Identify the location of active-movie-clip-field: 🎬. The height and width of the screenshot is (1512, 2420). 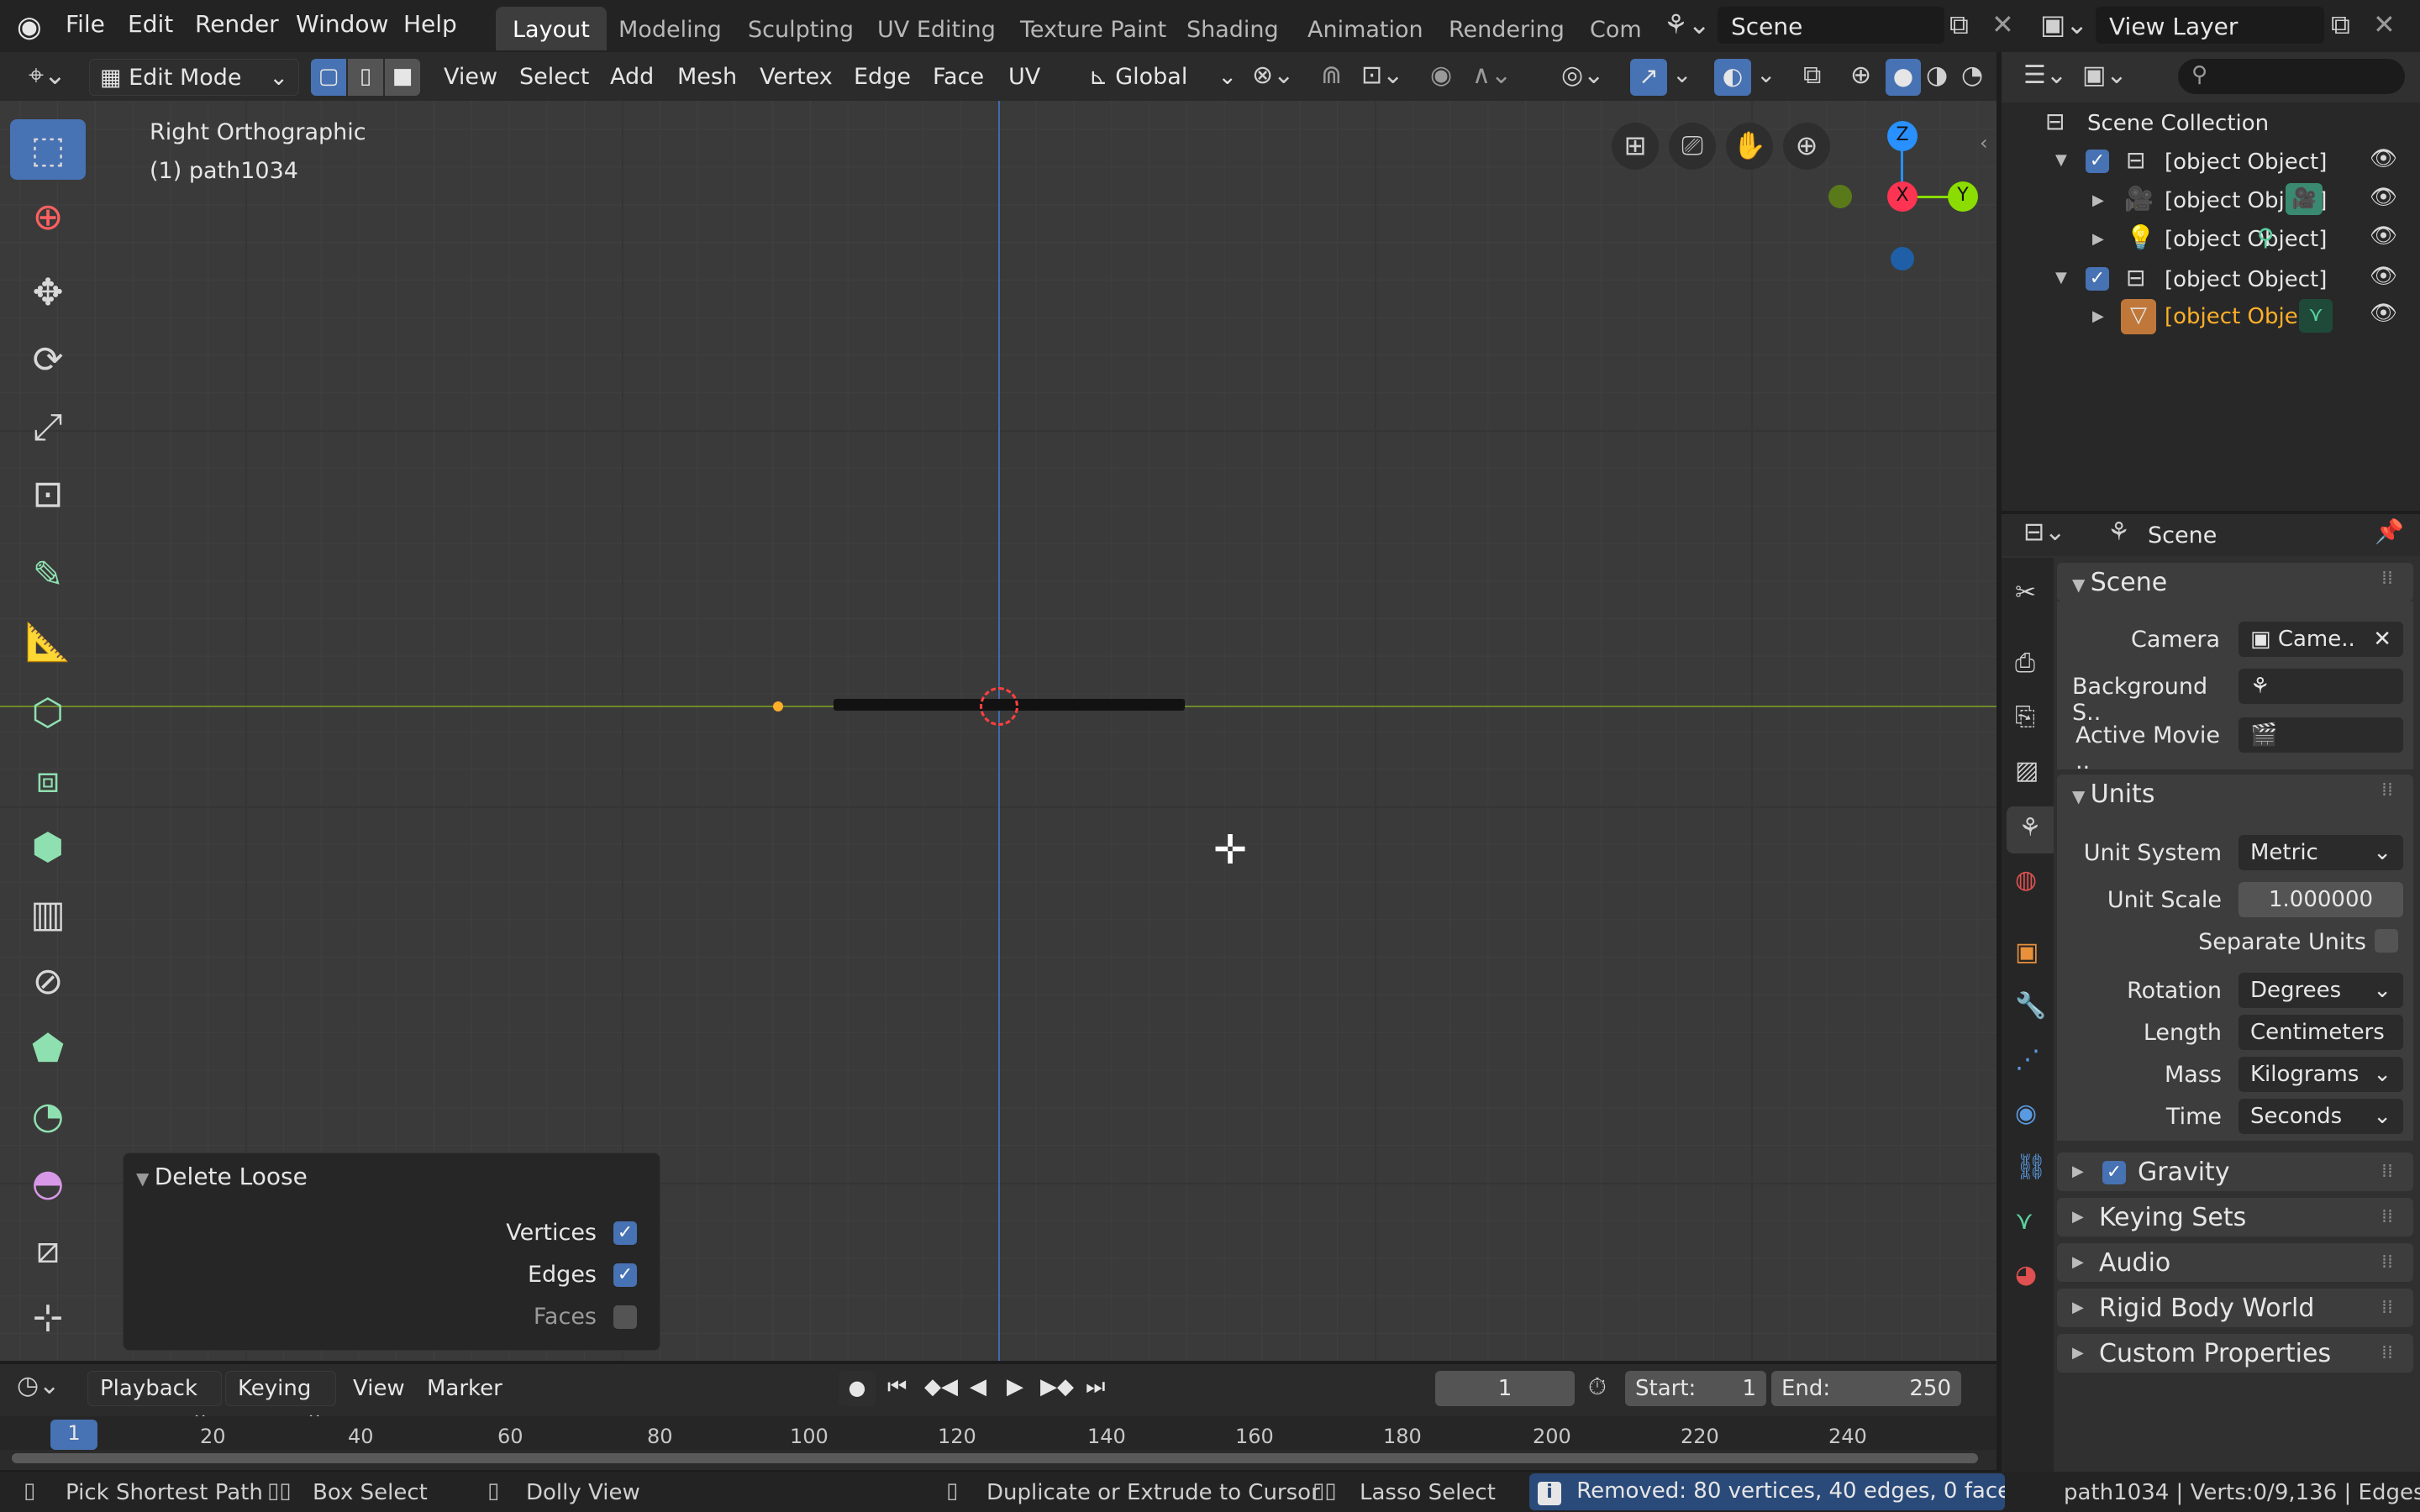
(2321, 735).